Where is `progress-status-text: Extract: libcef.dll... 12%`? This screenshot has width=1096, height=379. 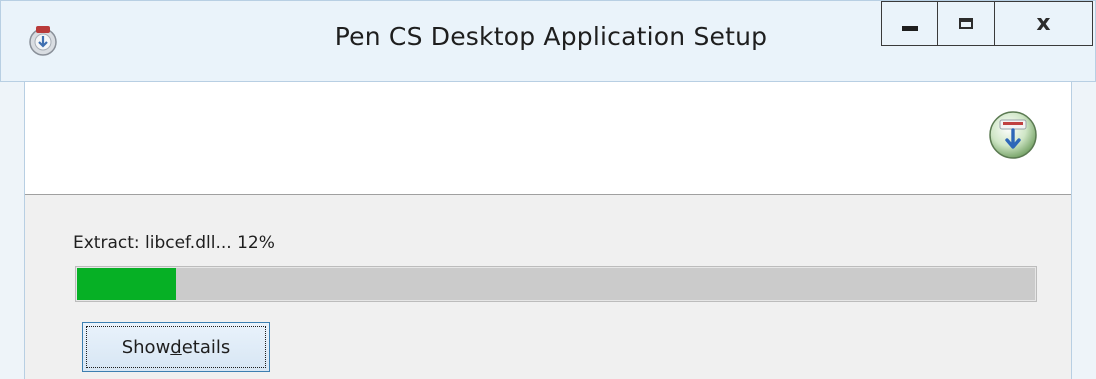 progress-status-text: Extract: libcef.dll... 12% is located at coordinates (174, 243).